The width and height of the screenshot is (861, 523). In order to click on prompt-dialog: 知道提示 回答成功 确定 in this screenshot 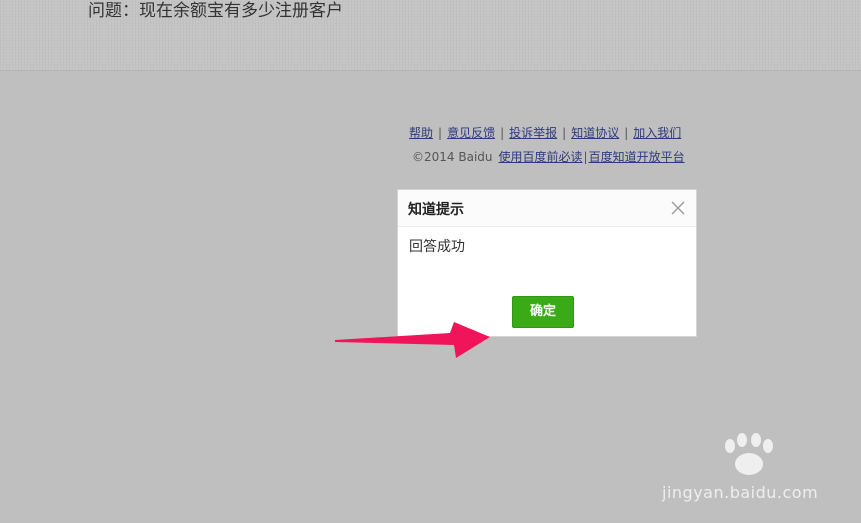, I will do `click(547, 263)`.